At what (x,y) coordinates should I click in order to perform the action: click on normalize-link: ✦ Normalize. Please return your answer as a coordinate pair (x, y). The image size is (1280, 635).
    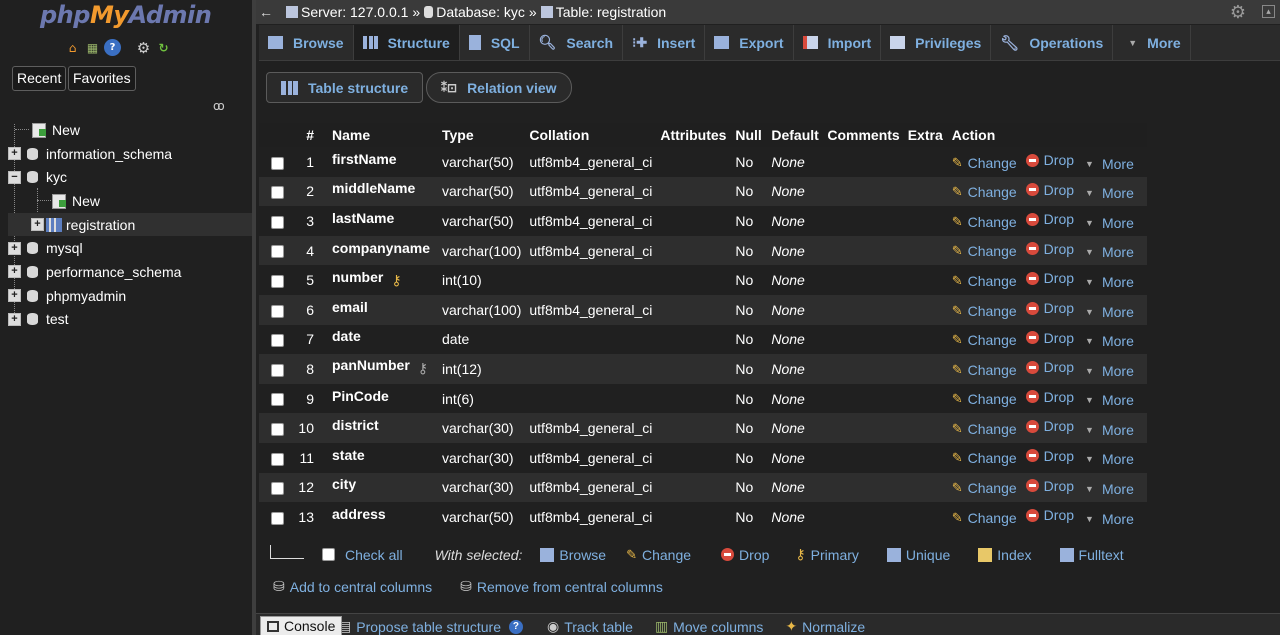
    Looking at the image, I should click on (825, 626).